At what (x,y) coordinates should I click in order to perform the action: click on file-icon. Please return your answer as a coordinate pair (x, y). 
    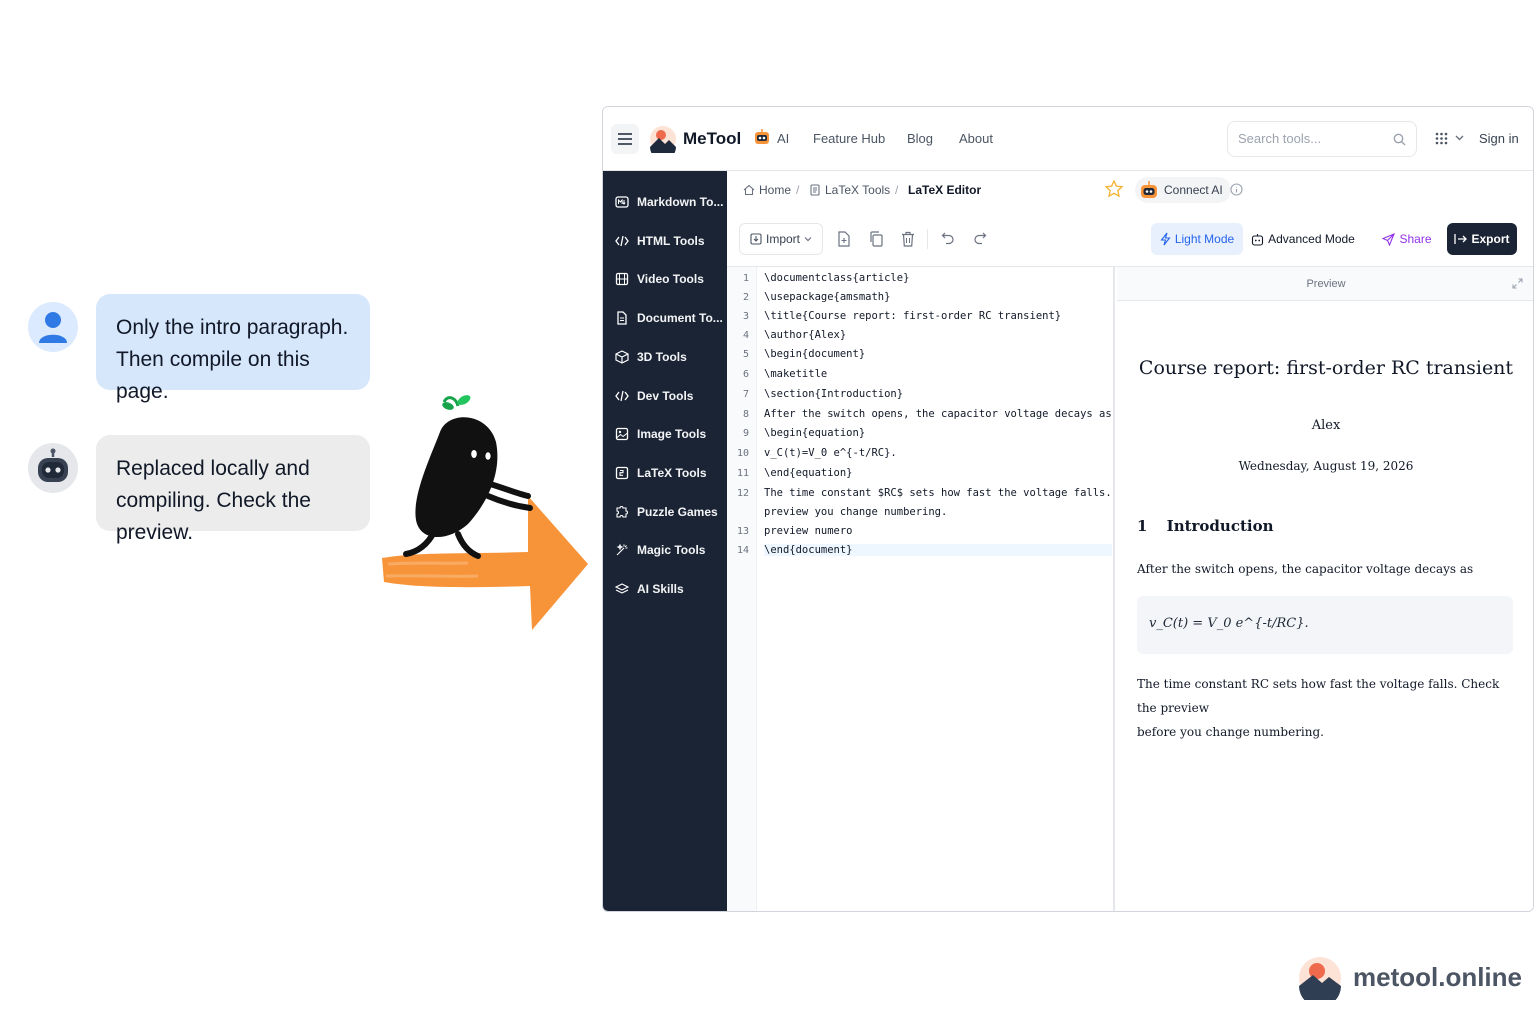
    Looking at the image, I should click on (815, 190).